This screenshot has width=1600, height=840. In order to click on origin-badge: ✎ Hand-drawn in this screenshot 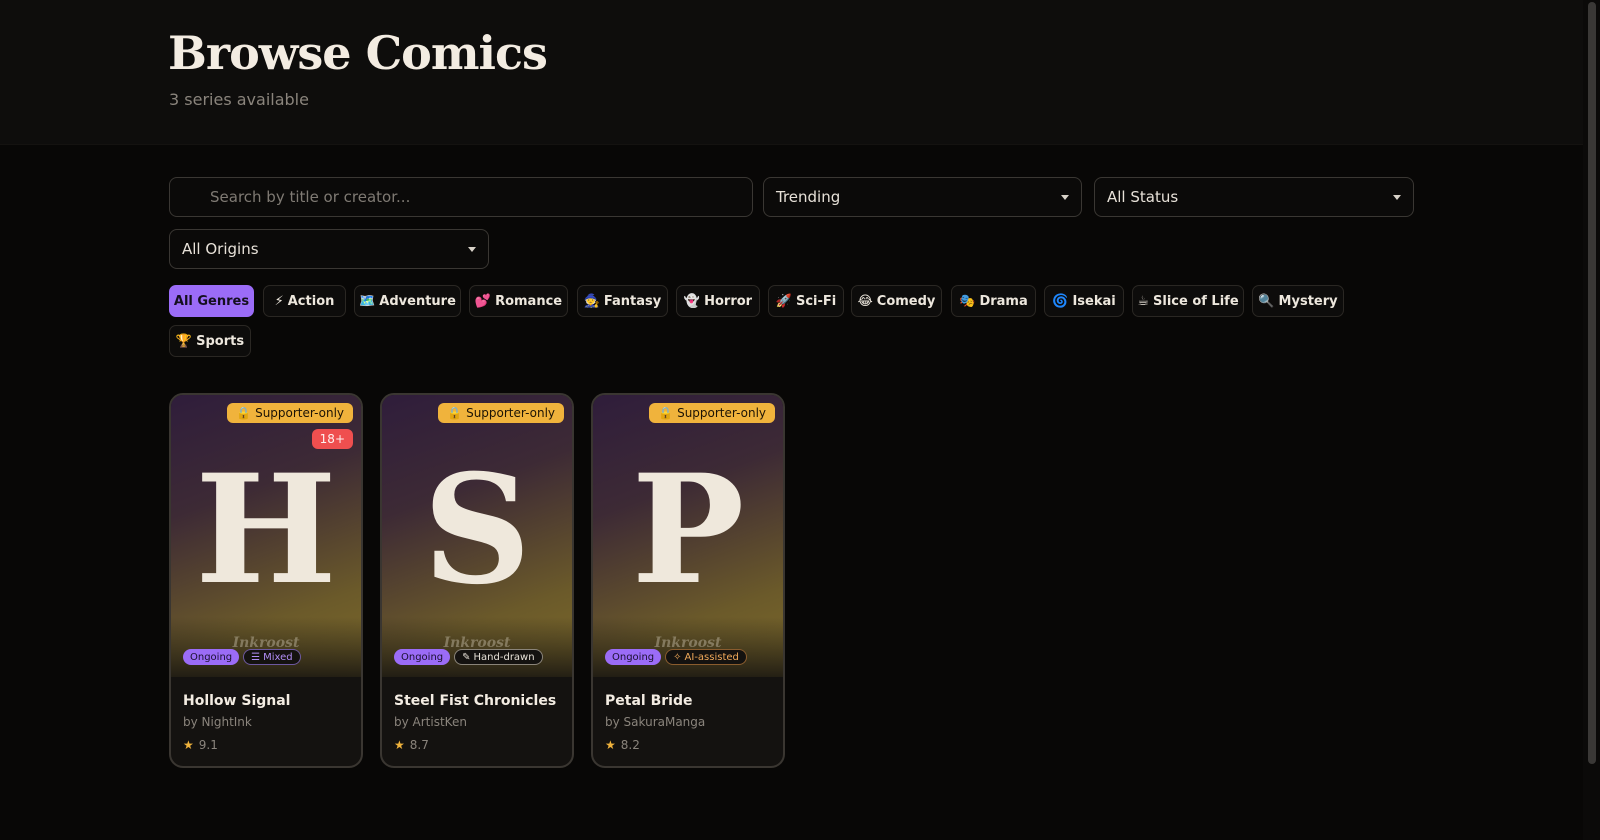, I will do `click(498, 657)`.